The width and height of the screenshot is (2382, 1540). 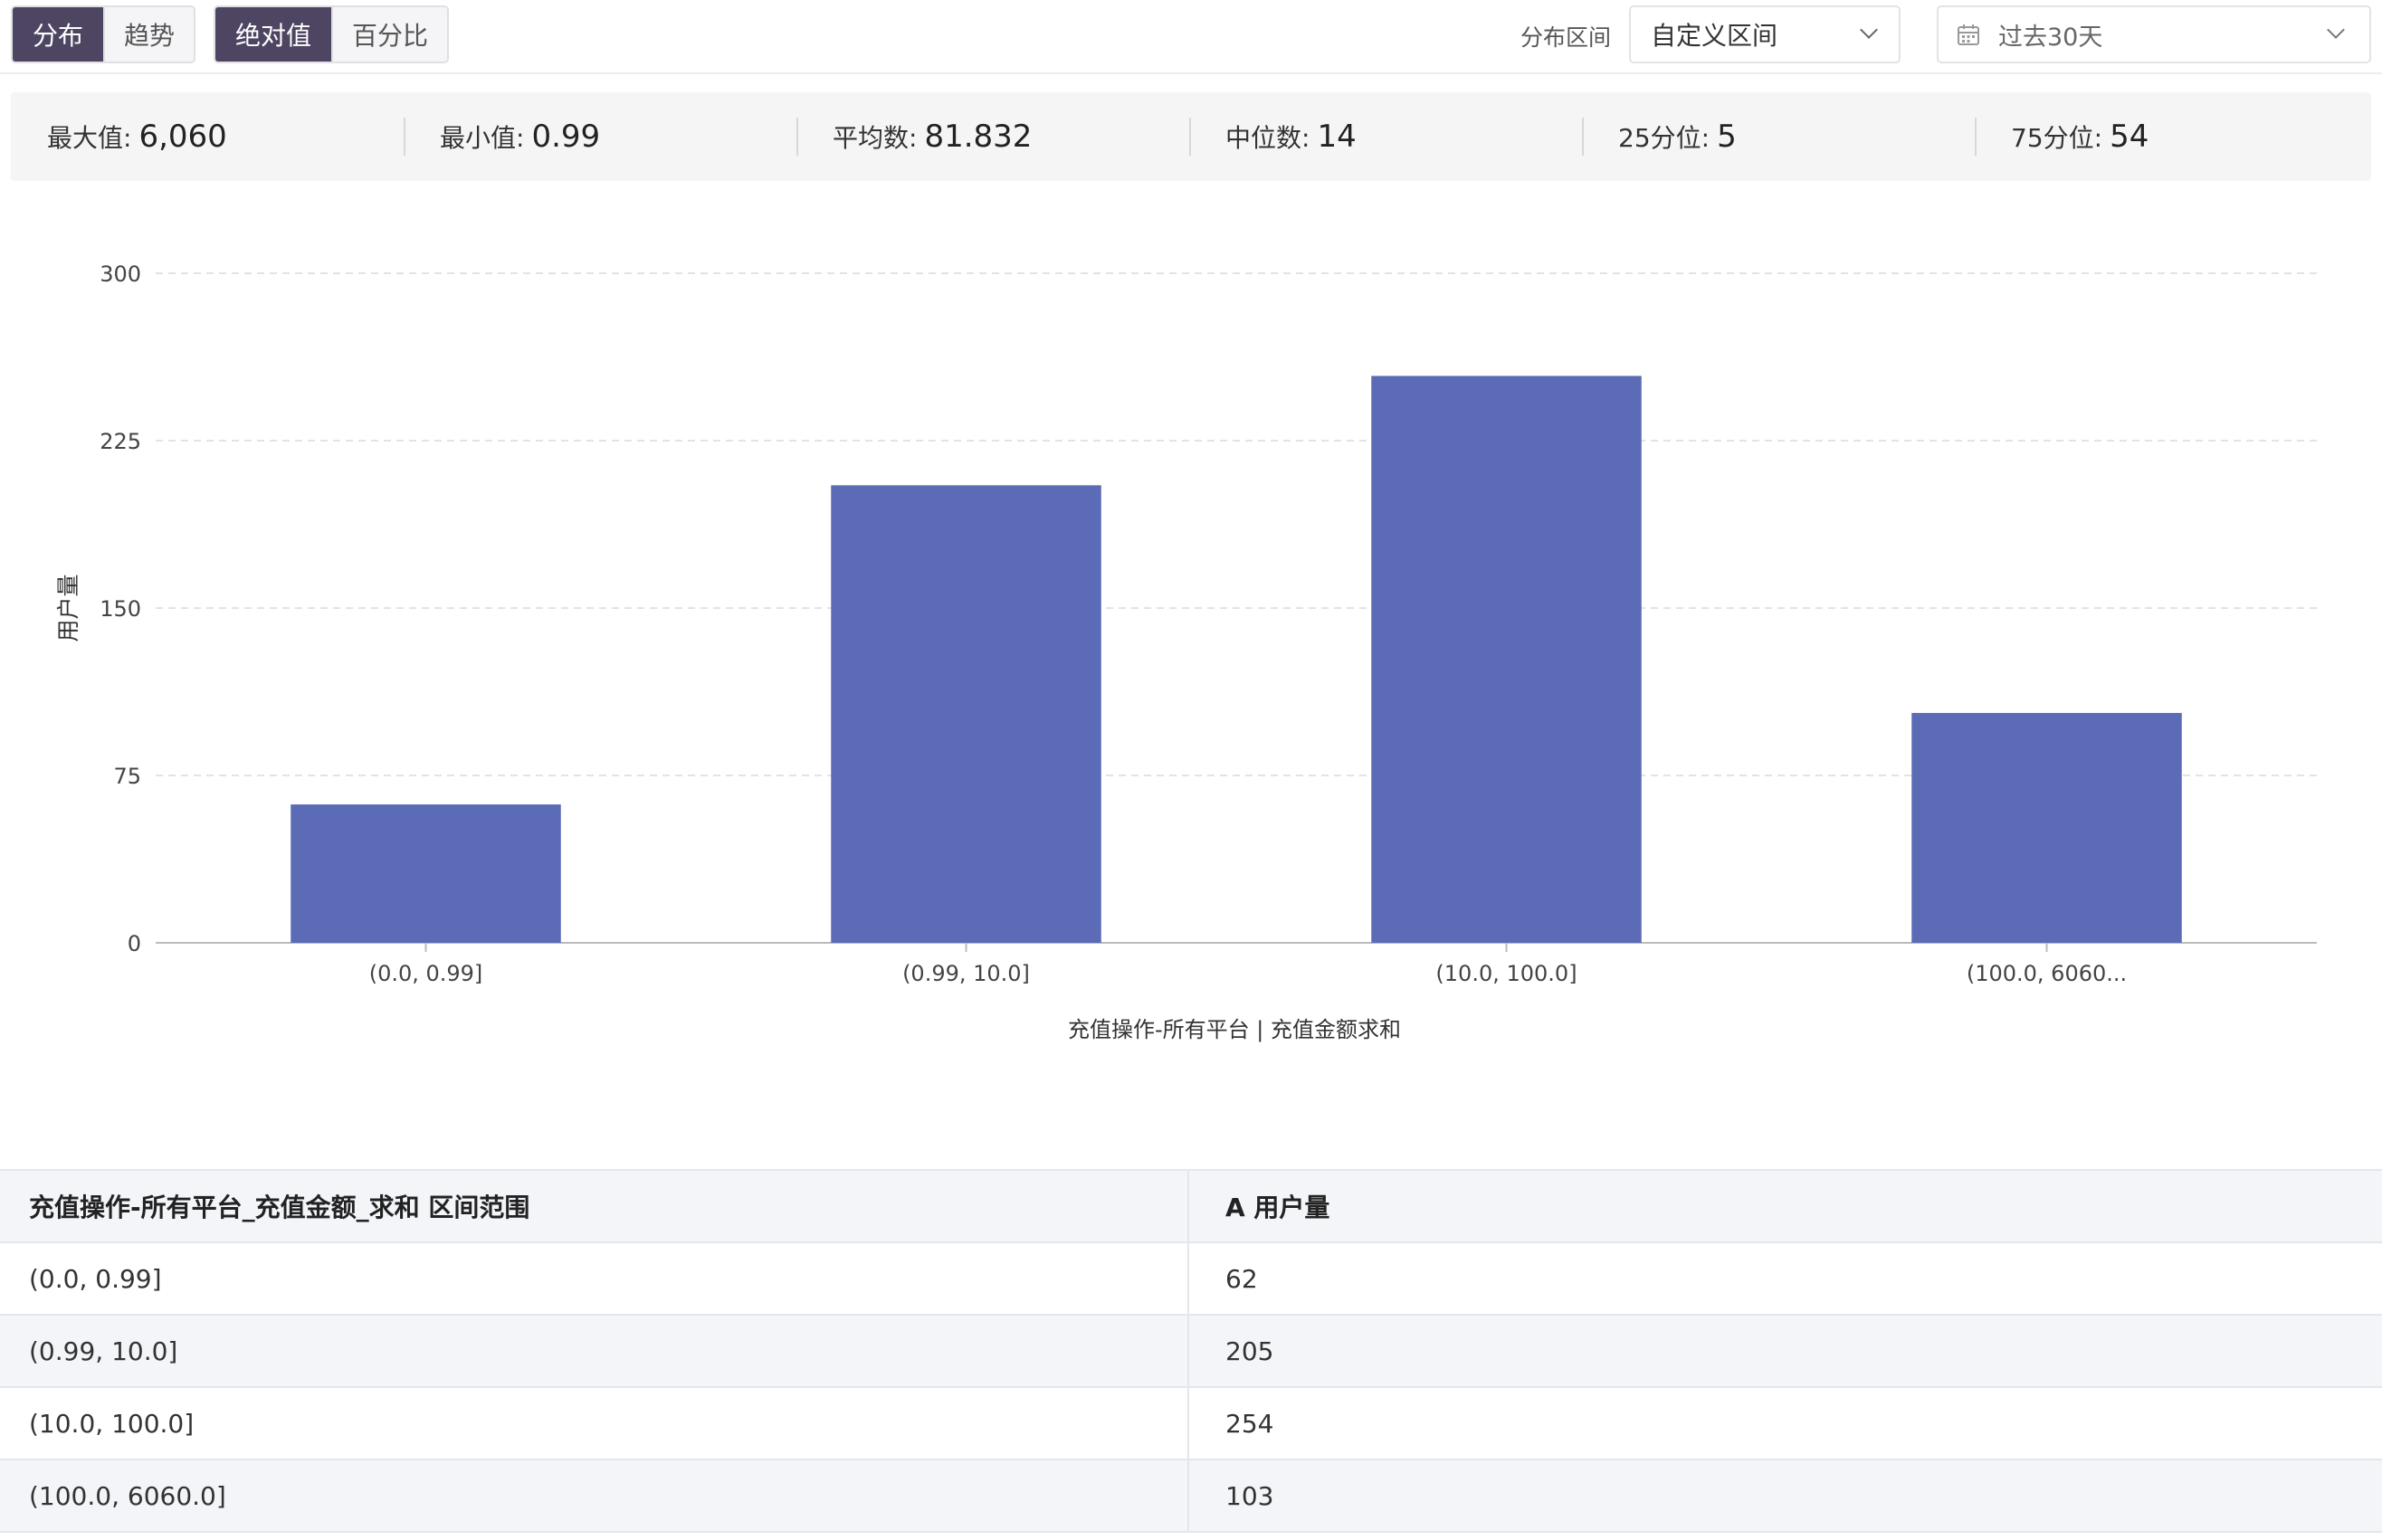 I want to click on x-tick-label: (0.99, 10.0], so click(x=966, y=973).